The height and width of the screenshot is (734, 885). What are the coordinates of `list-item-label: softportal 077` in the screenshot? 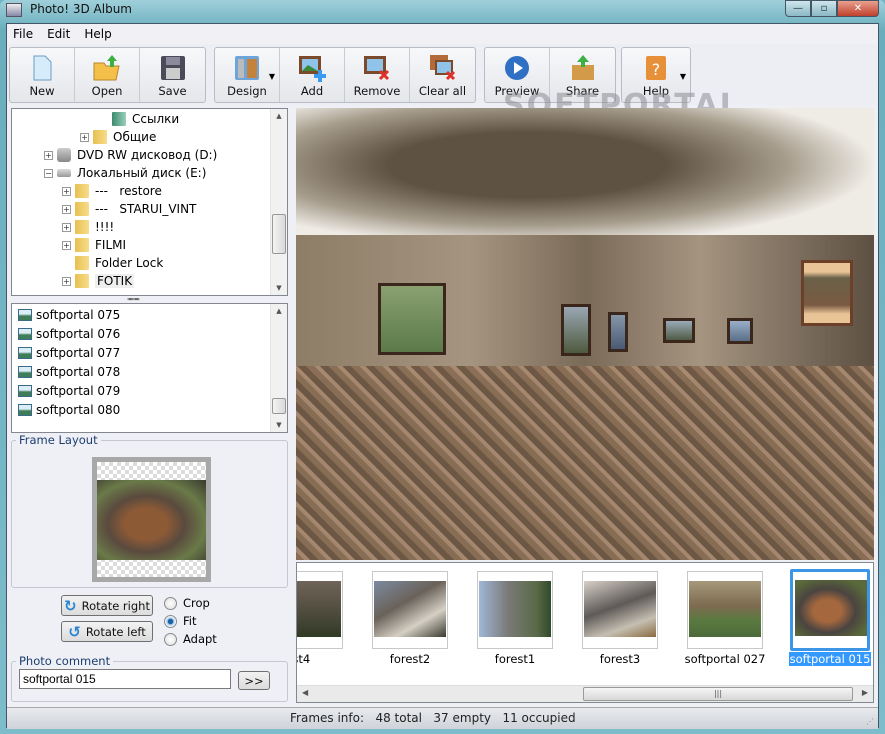 It's located at (78, 353).